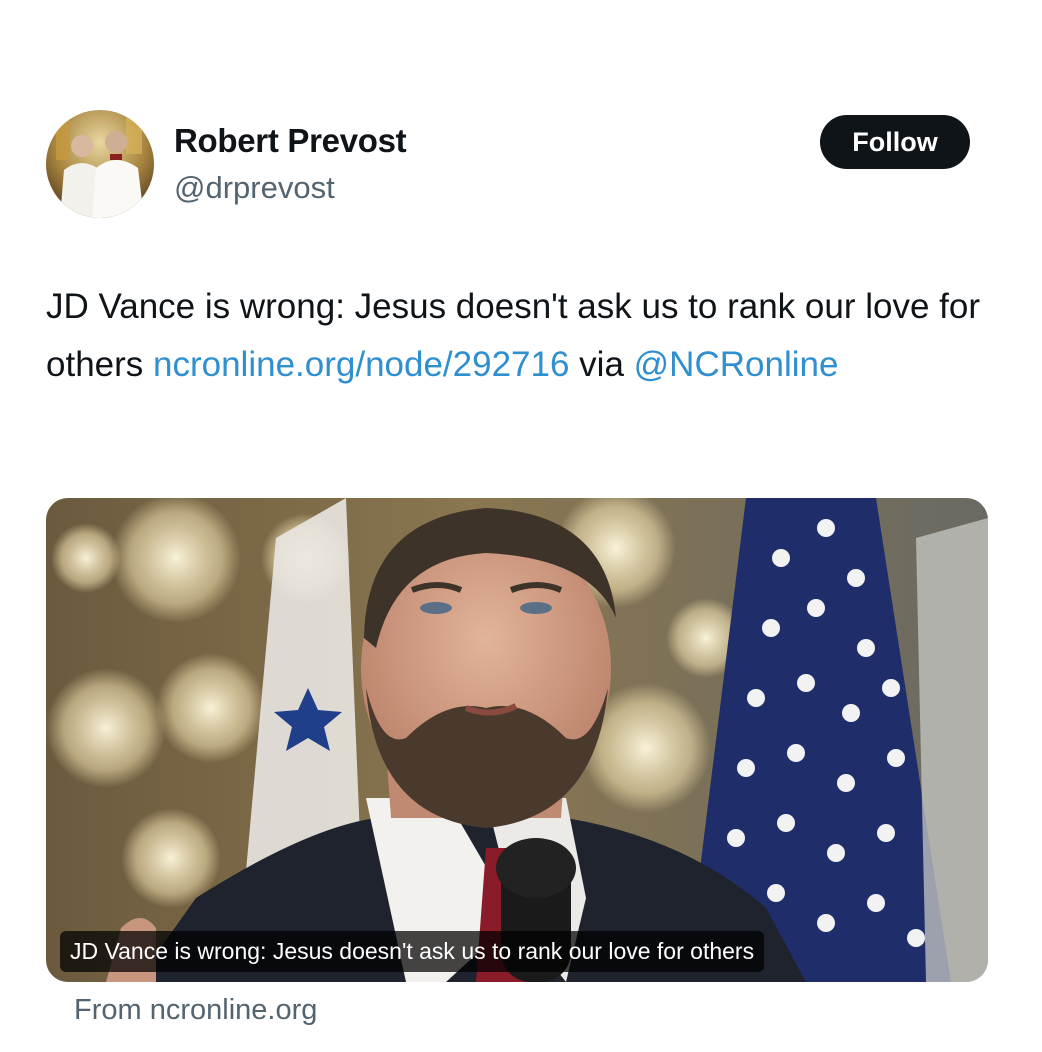 The height and width of the screenshot is (1052, 1042). Describe the element at coordinates (361, 364) in the screenshot. I see `tweet-link: ncronline.org/node/292716` at that location.